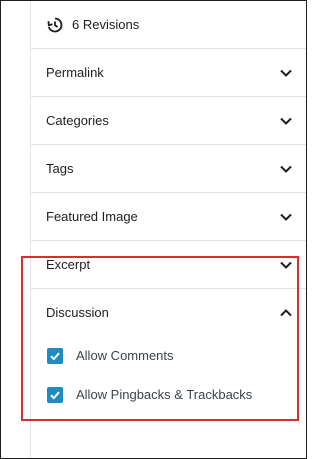 This screenshot has height=459, width=320. Describe the element at coordinates (92, 216) in the screenshot. I see `panel-title: Featured Image` at that location.